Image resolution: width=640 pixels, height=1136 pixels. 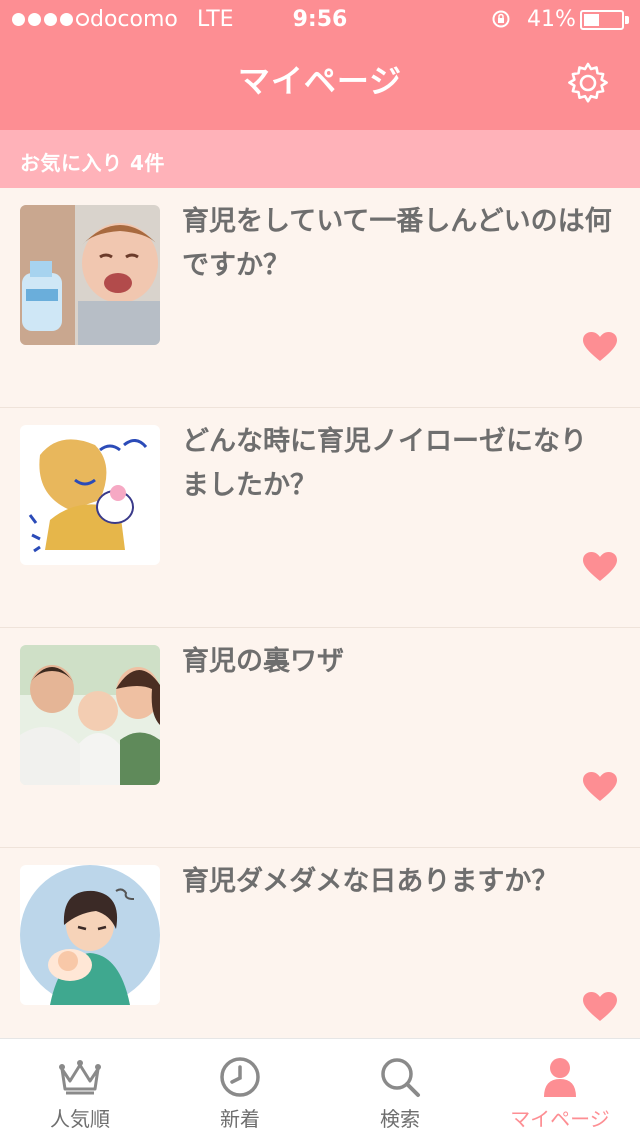 I want to click on orientation-lock-icon, so click(x=501, y=19).